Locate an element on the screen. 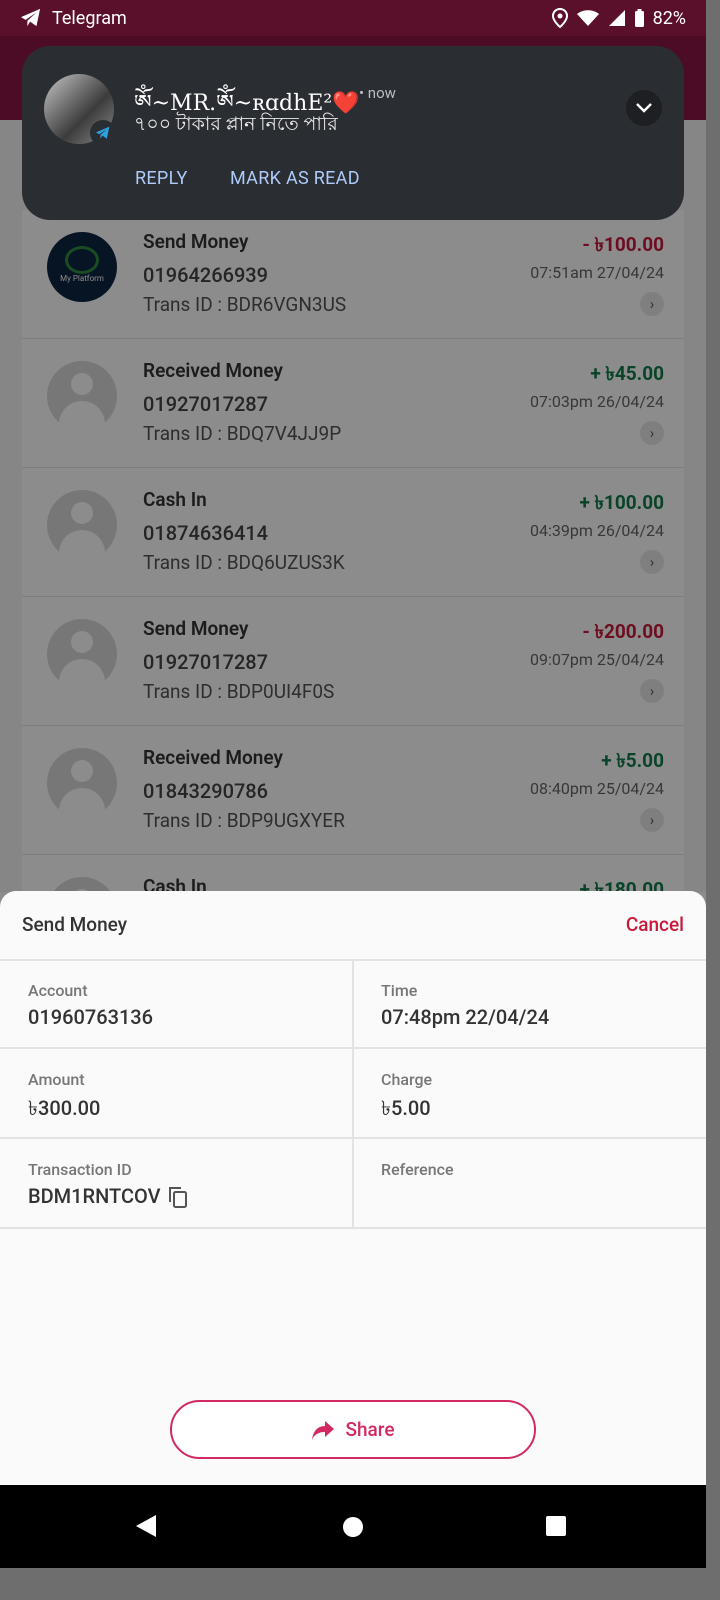 This screenshot has width=720, height=1600. time-value: 07:48pm 22/04/24 is located at coordinates (465, 1017).